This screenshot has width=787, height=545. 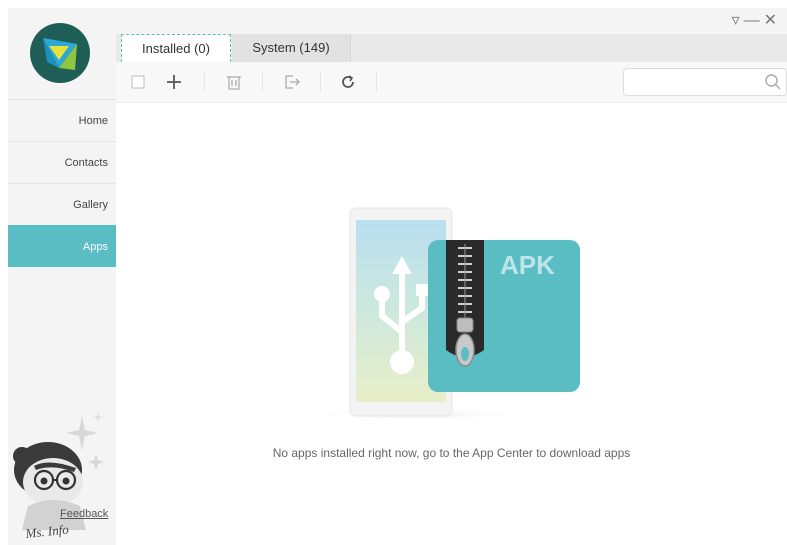 I want to click on checkbox-icon, so click(x=138, y=82).